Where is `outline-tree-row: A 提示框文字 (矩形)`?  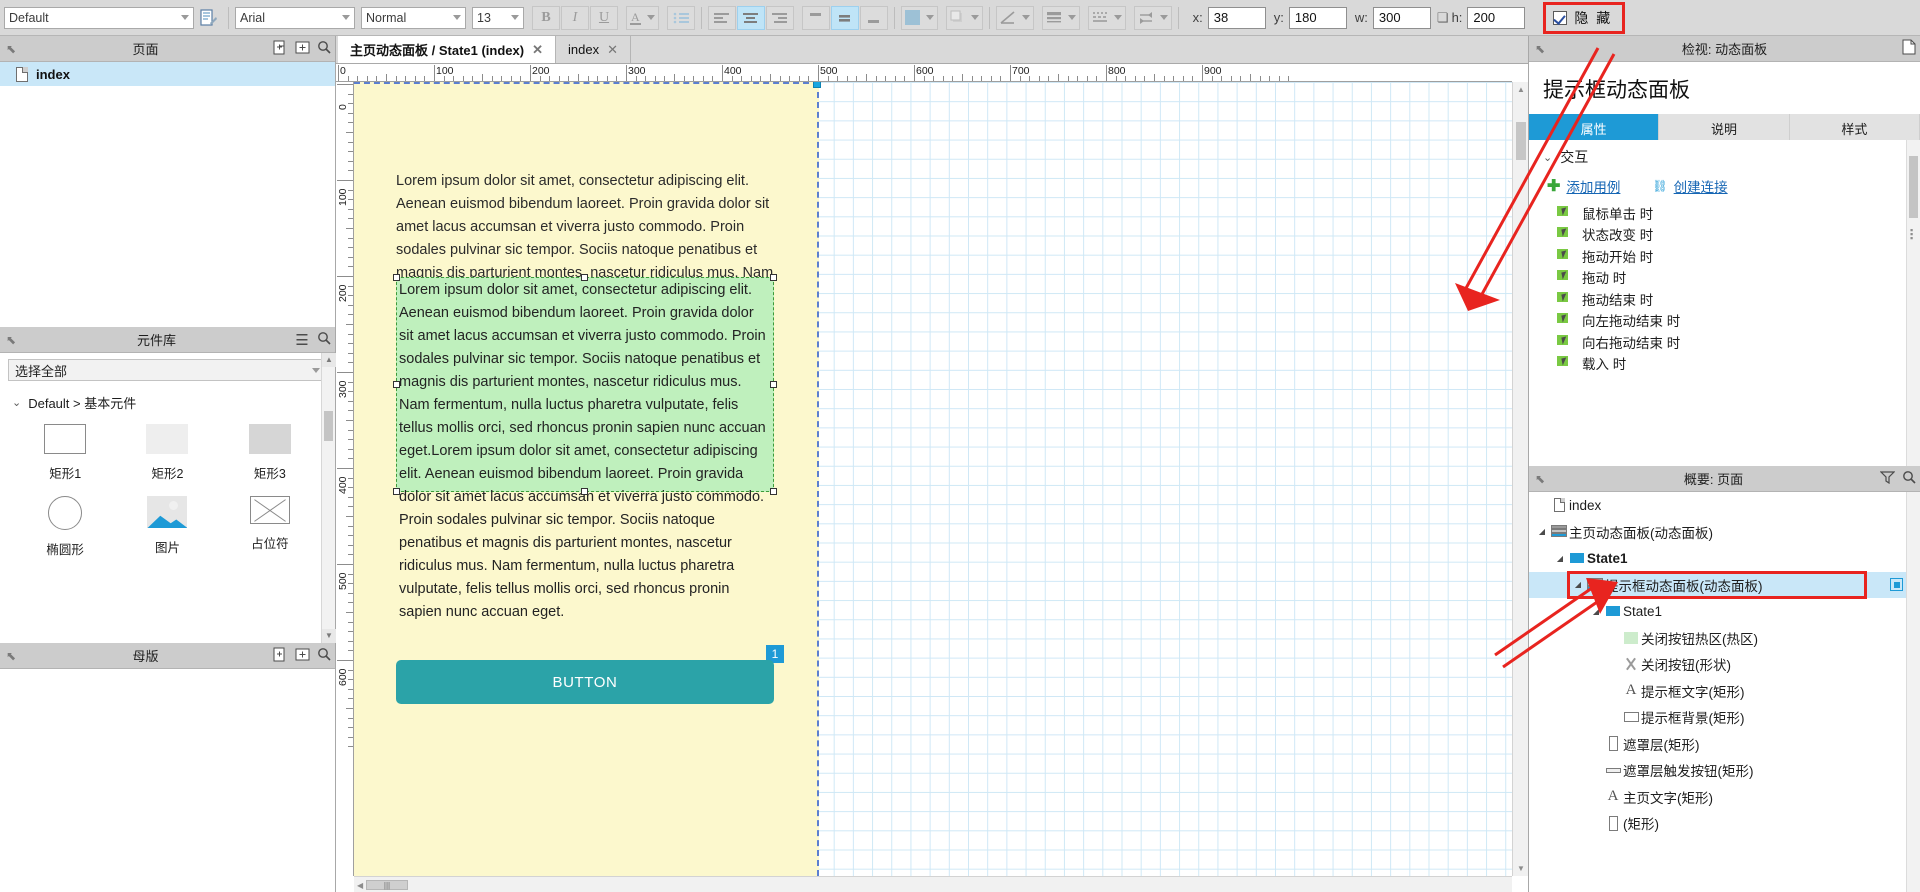
outline-tree-row: A 提示框文字 (矩形) is located at coordinates (1724, 691).